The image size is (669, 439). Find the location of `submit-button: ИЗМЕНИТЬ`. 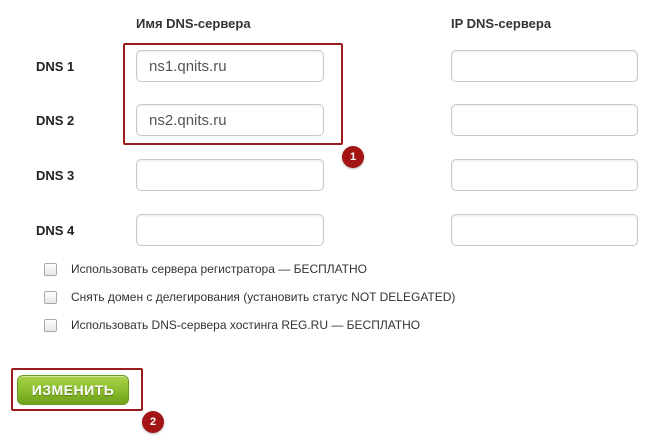

submit-button: ИЗМЕНИТЬ is located at coordinates (73, 390).